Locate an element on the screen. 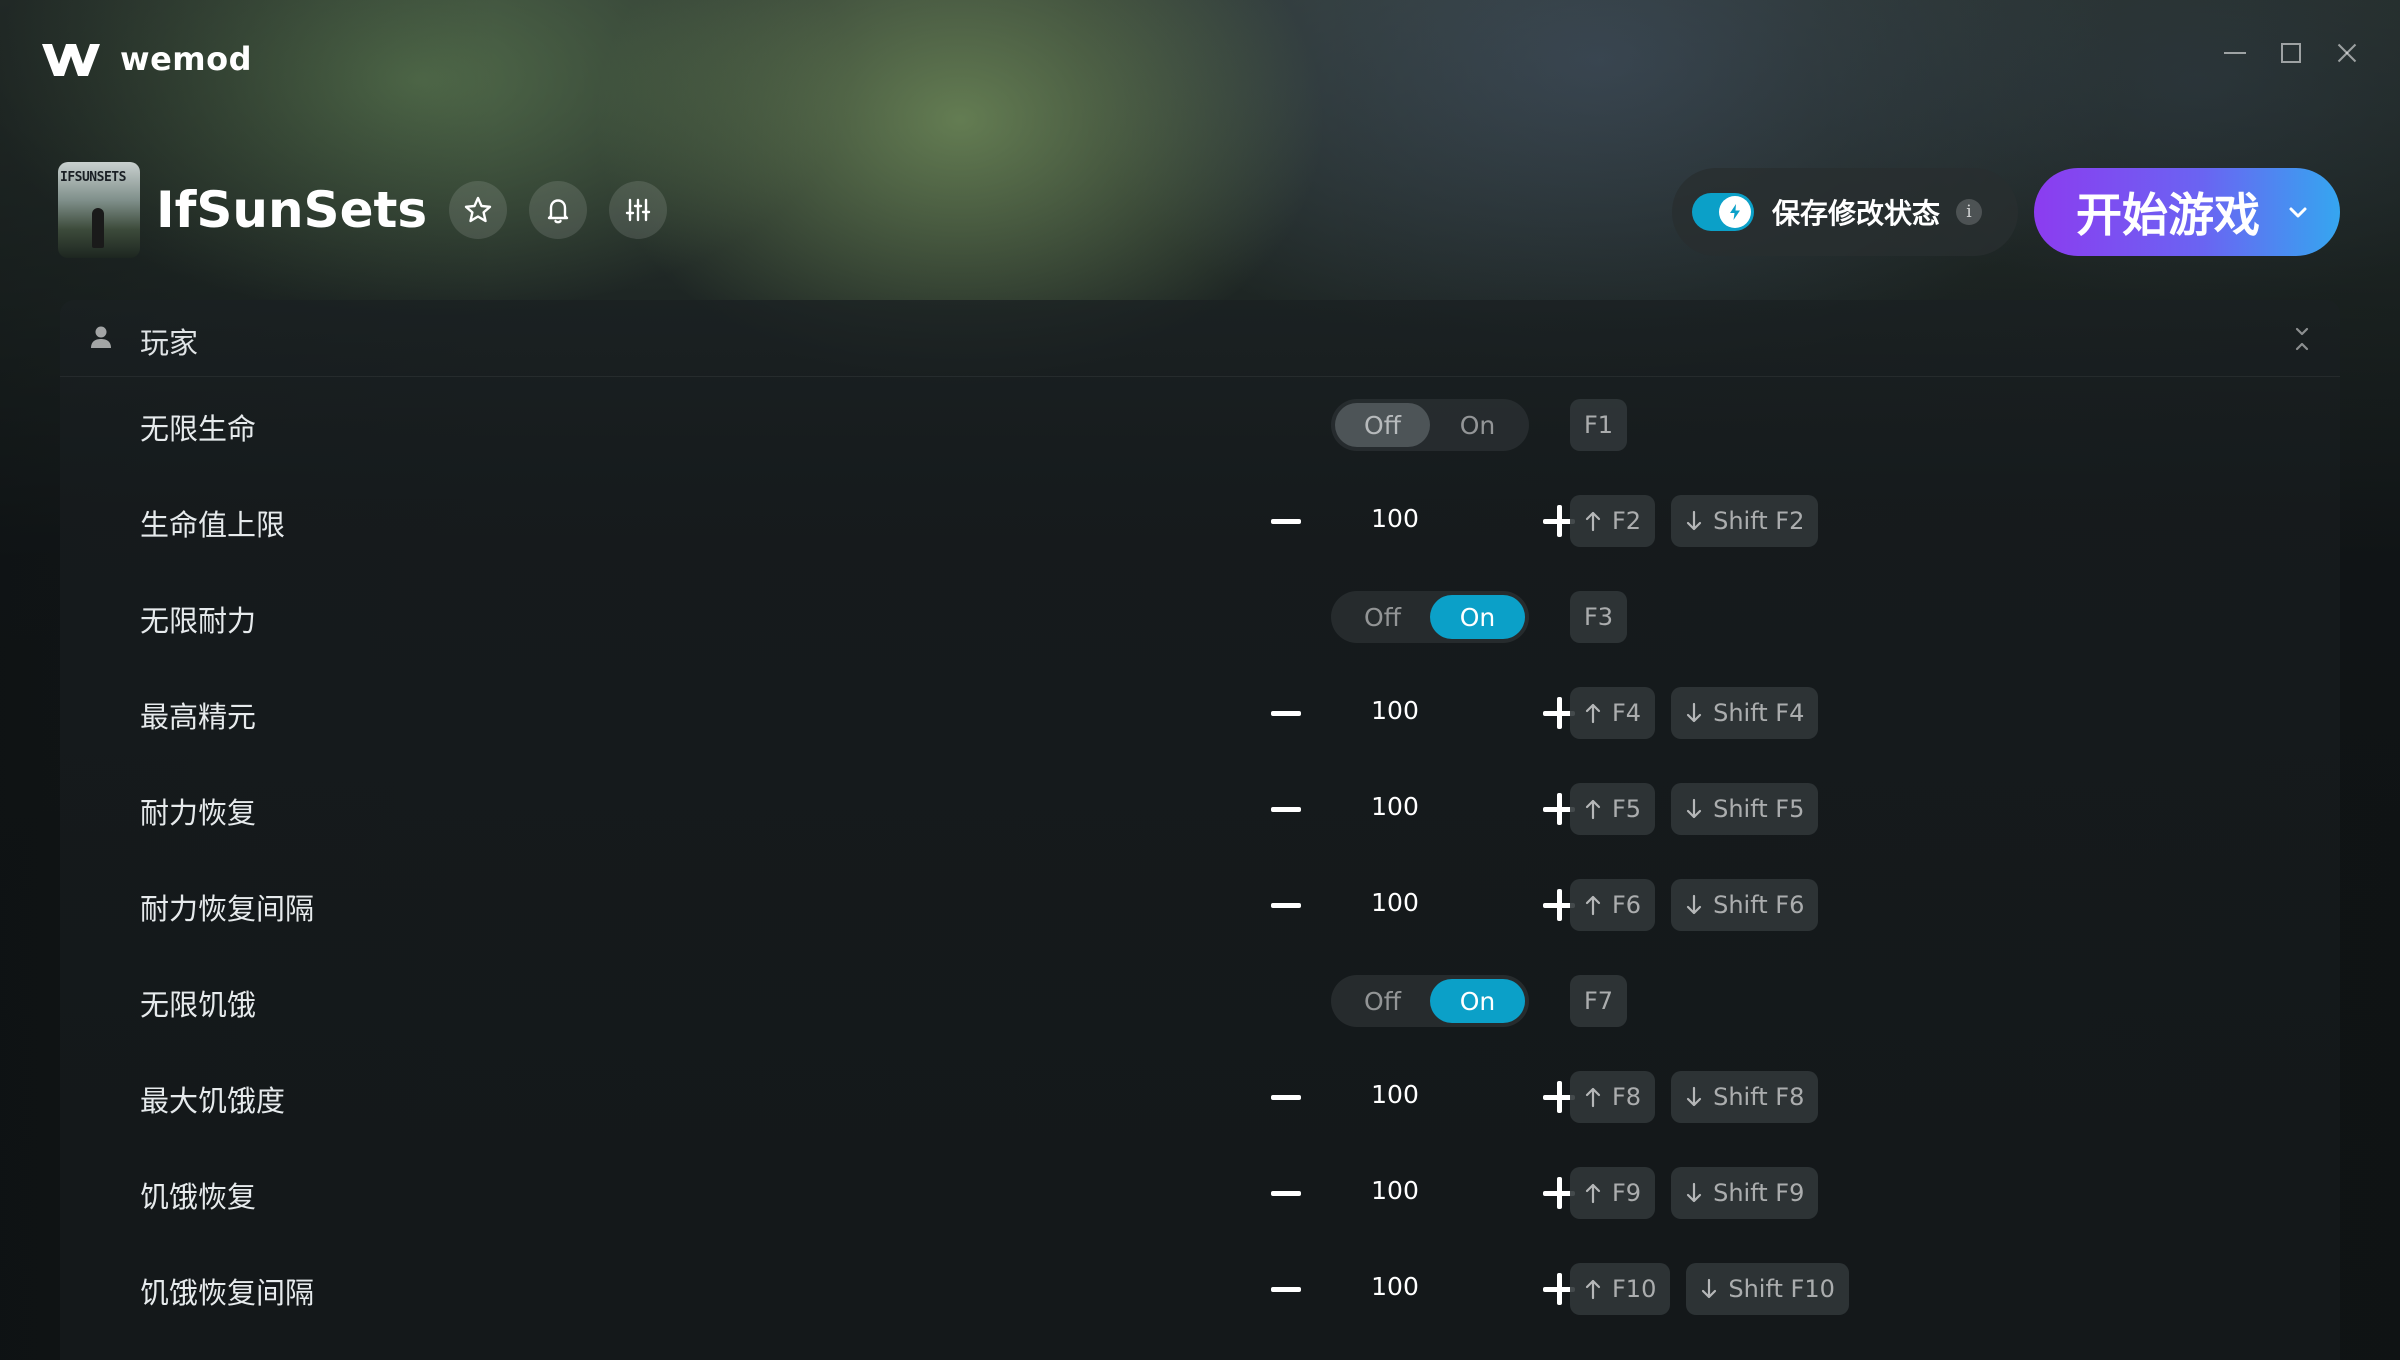 The width and height of the screenshot is (2400, 1360). mod-label: 耐力恢复间隔 is located at coordinates (227, 909).